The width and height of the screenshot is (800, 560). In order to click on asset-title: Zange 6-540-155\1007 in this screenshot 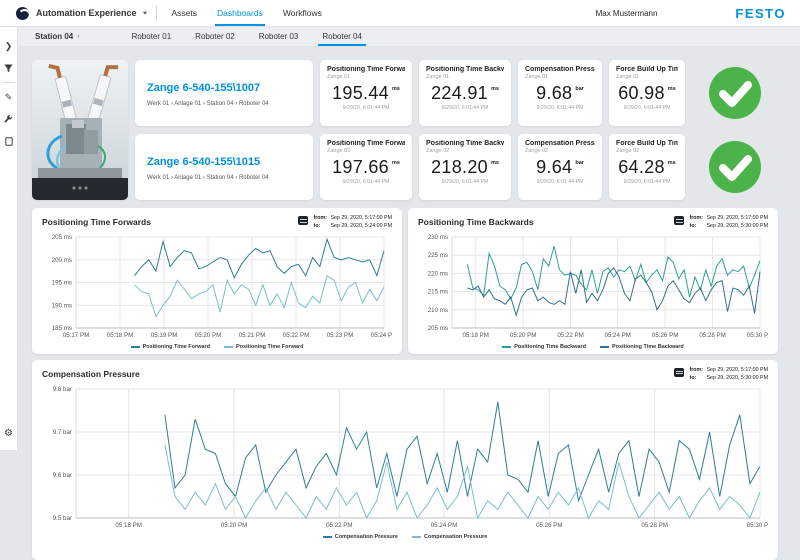, I will do `click(224, 88)`.